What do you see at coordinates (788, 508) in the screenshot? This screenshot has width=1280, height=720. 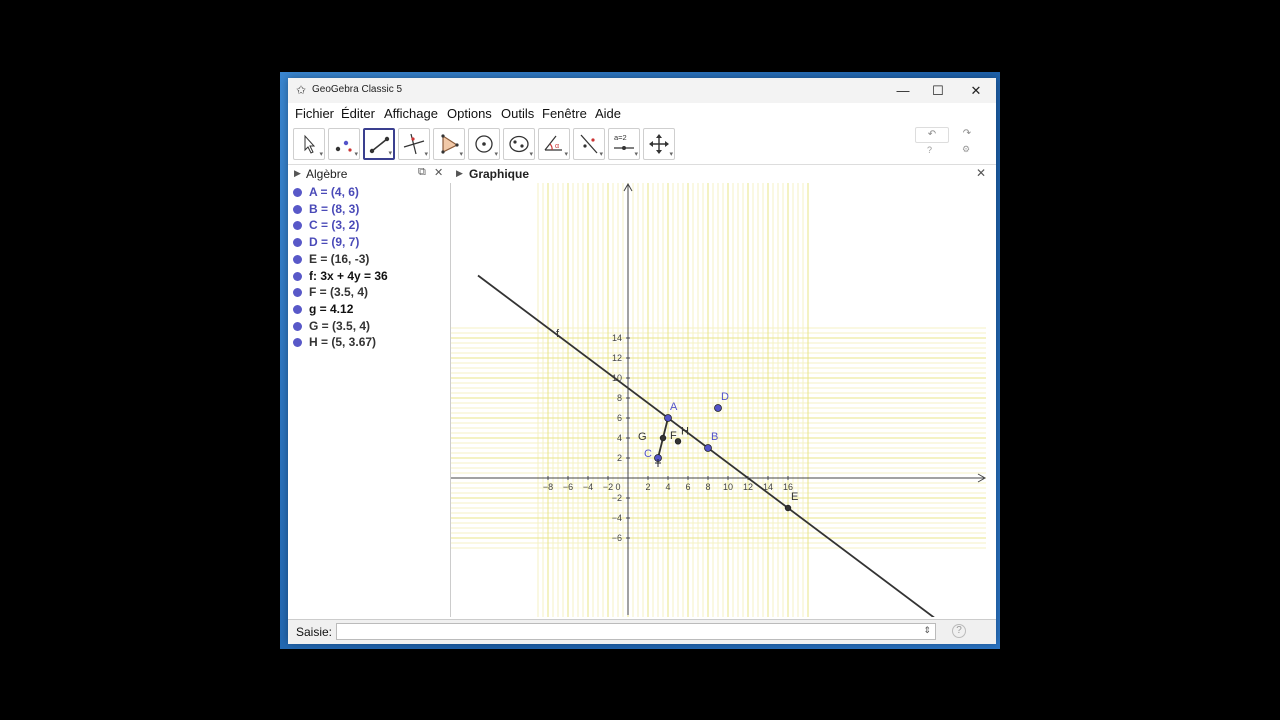 I see `point-E` at bounding box center [788, 508].